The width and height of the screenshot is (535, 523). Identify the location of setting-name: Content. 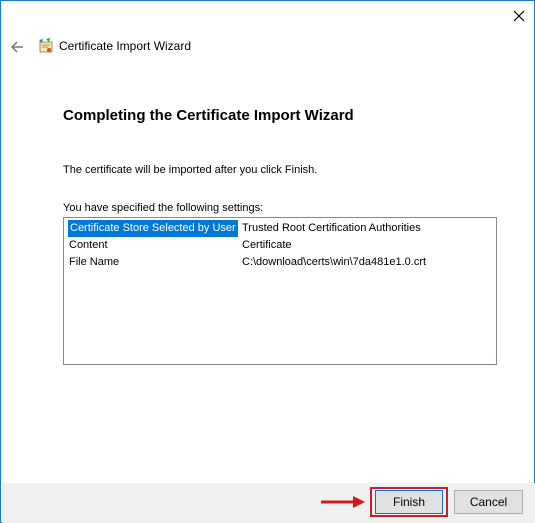
(88, 245).